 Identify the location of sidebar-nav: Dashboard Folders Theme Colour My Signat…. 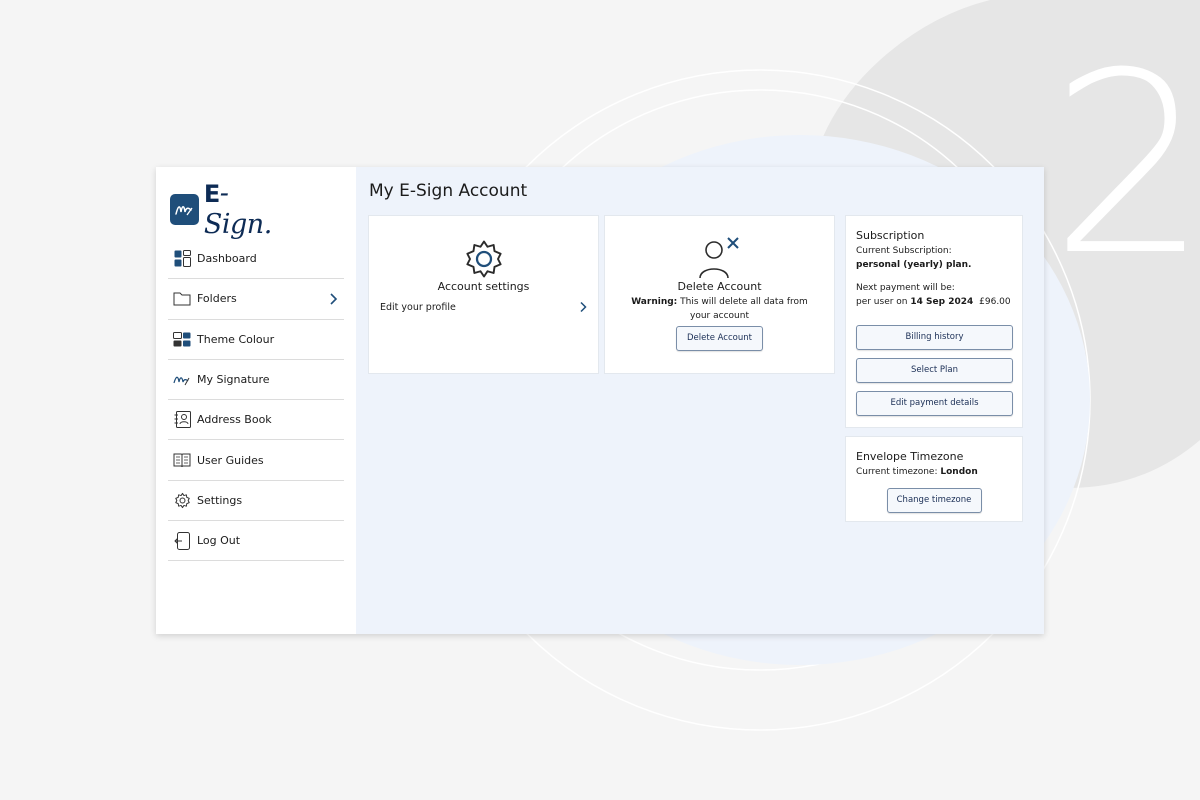
(256, 400).